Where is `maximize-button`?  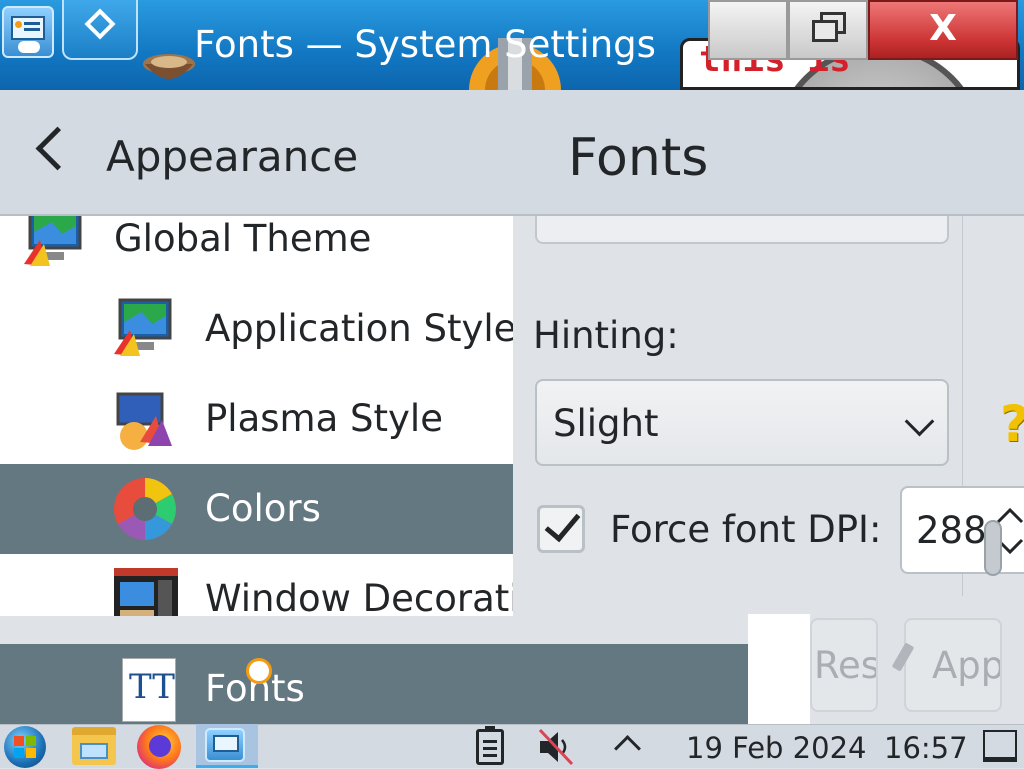 maximize-button is located at coordinates (828, 30).